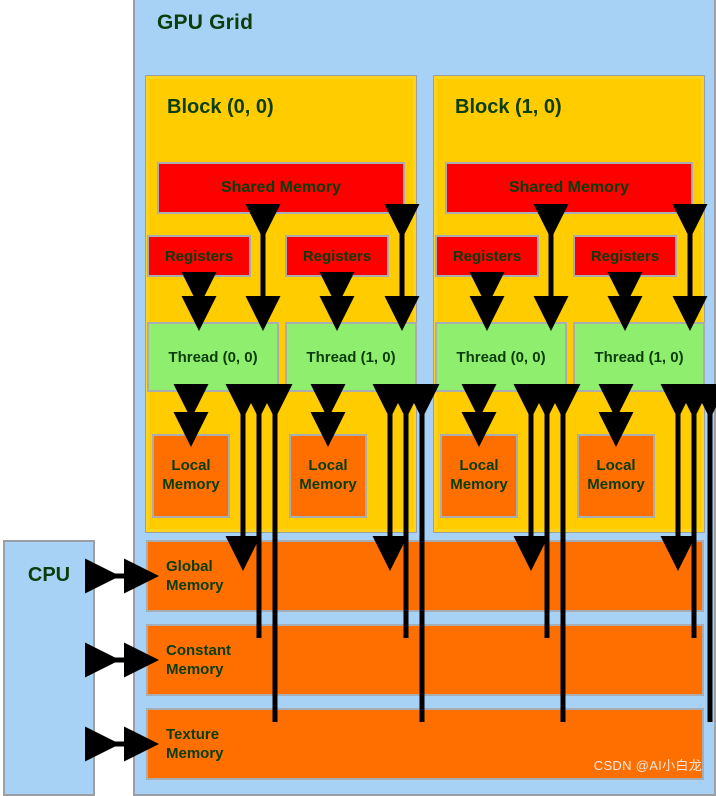 This screenshot has height=796, width=716. Describe the element at coordinates (425, 576) in the screenshot. I see `global-memory: Global Memory` at that location.